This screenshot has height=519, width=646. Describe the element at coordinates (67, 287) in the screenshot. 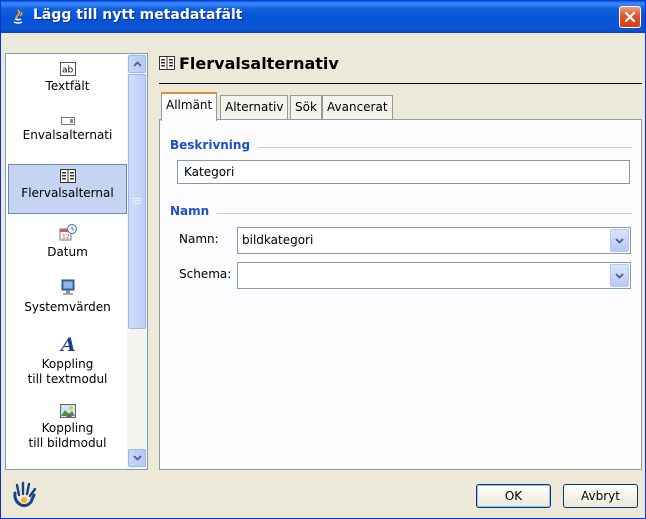

I see `computer-icon` at that location.